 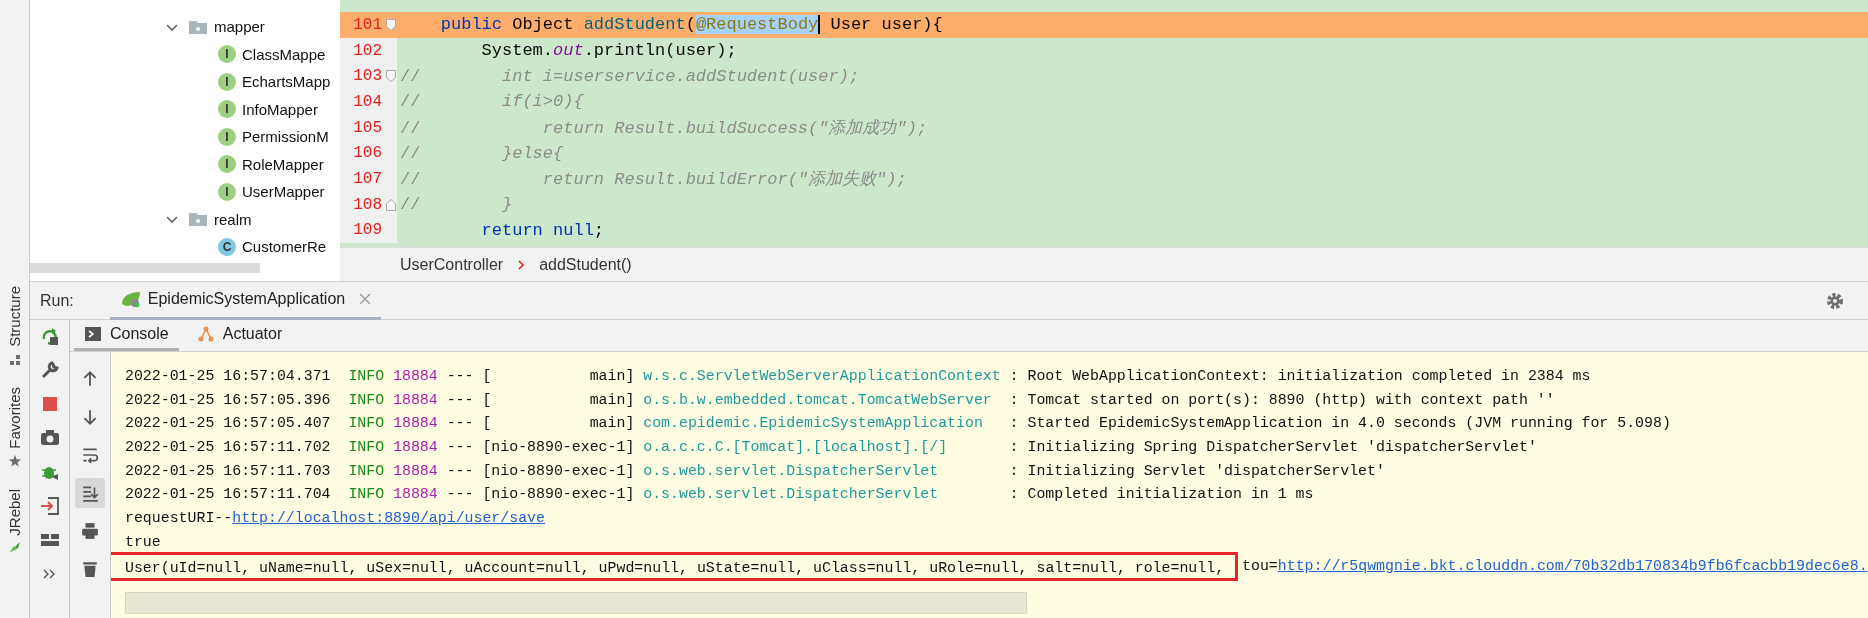 I want to click on close-icon, so click(x=365, y=299).